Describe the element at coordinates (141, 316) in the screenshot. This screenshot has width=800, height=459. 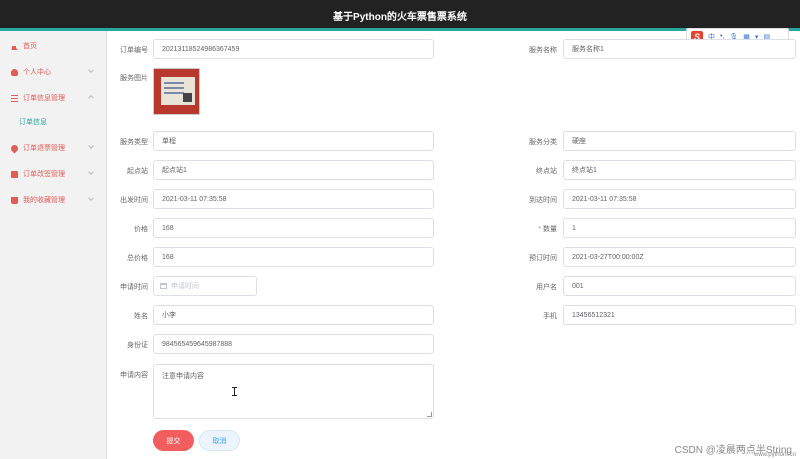
I see `name-label: 姓名` at that location.